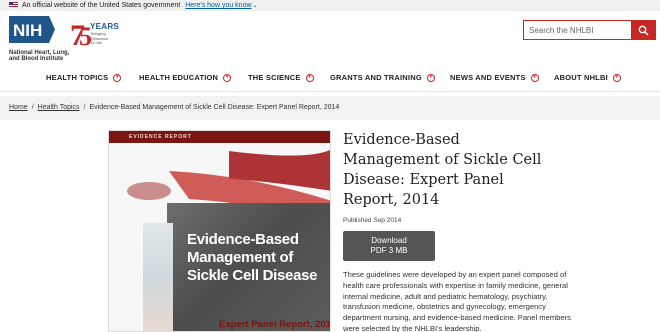 Image resolution: width=660 pixels, height=332 pixels. I want to click on search-input, so click(577, 30).